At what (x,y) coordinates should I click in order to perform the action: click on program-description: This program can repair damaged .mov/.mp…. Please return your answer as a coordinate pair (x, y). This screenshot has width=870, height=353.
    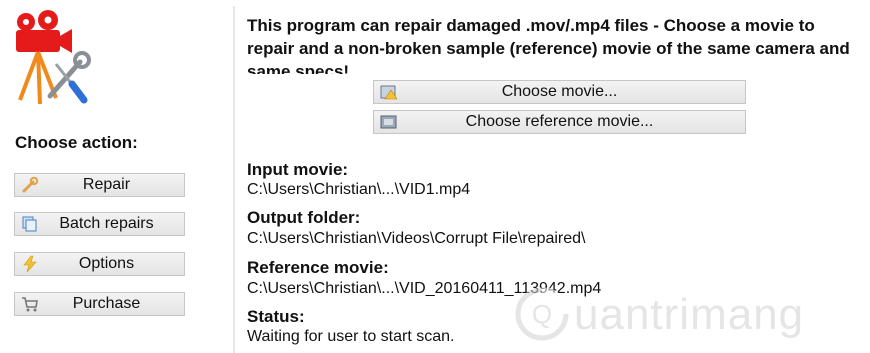
    Looking at the image, I should click on (548, 45).